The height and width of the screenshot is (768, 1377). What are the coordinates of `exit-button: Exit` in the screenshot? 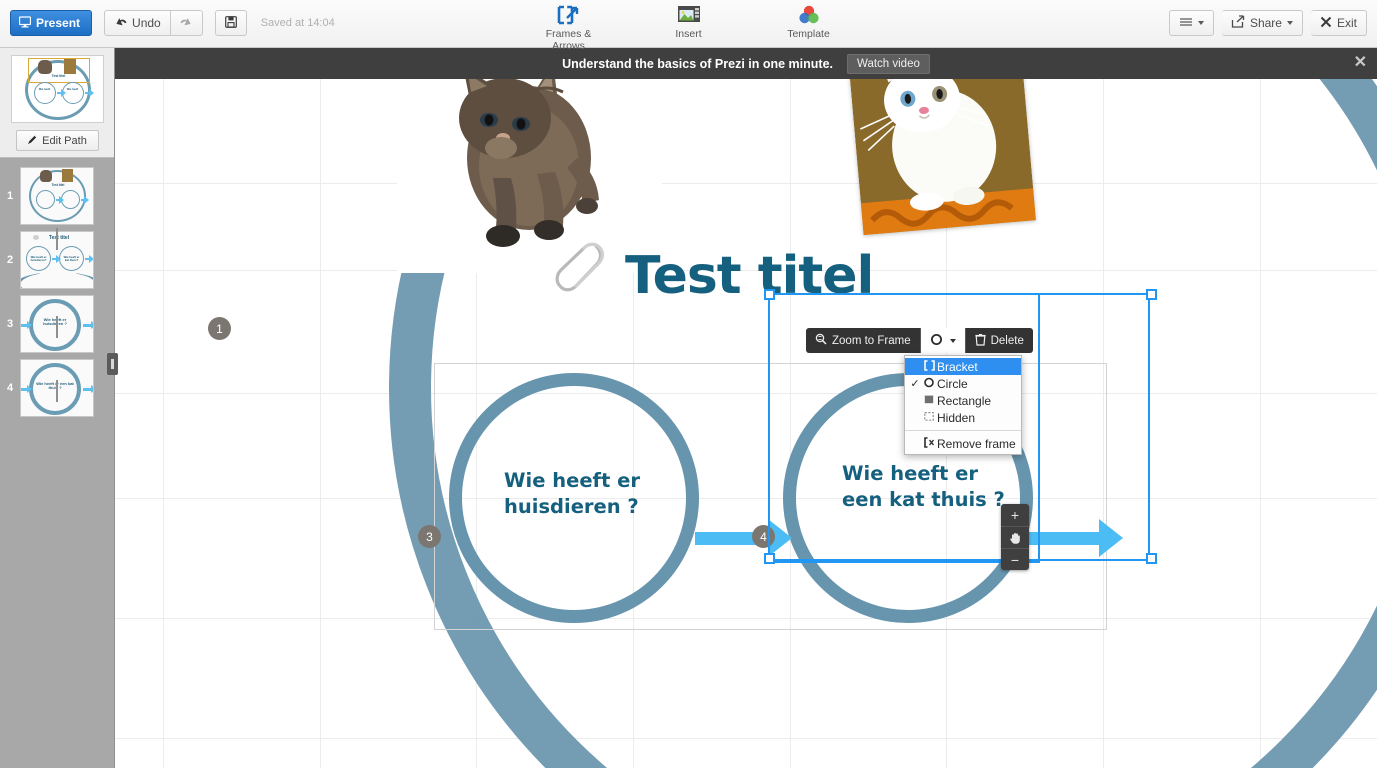 It's located at (1338, 23).